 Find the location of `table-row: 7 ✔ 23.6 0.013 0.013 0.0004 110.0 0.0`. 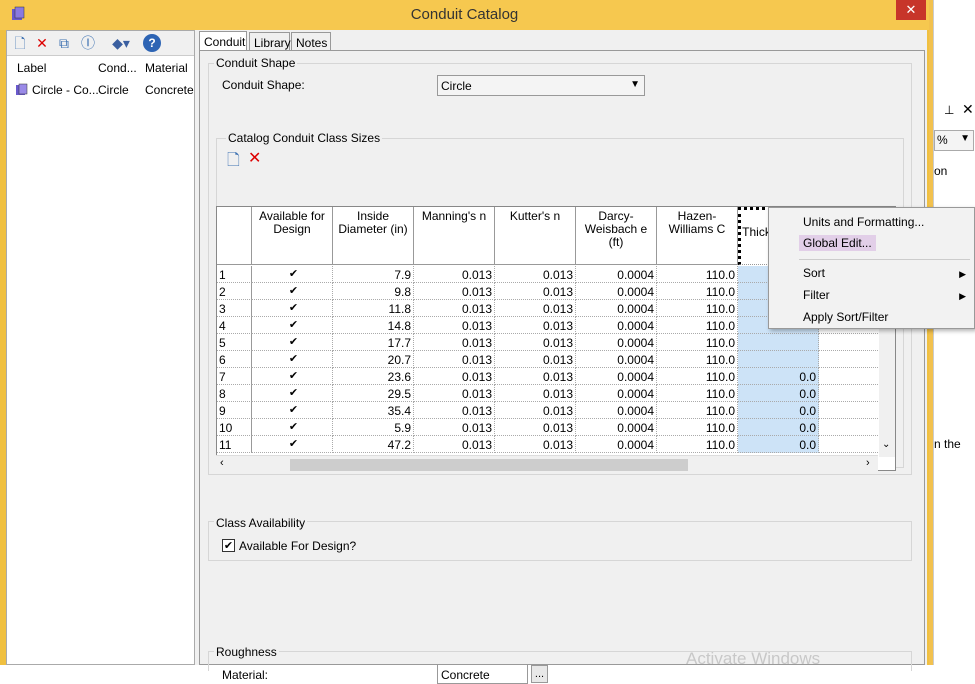

table-row: 7 ✔ 23.6 0.013 0.013 0.0004 110.0 0.0 is located at coordinates (556, 376).